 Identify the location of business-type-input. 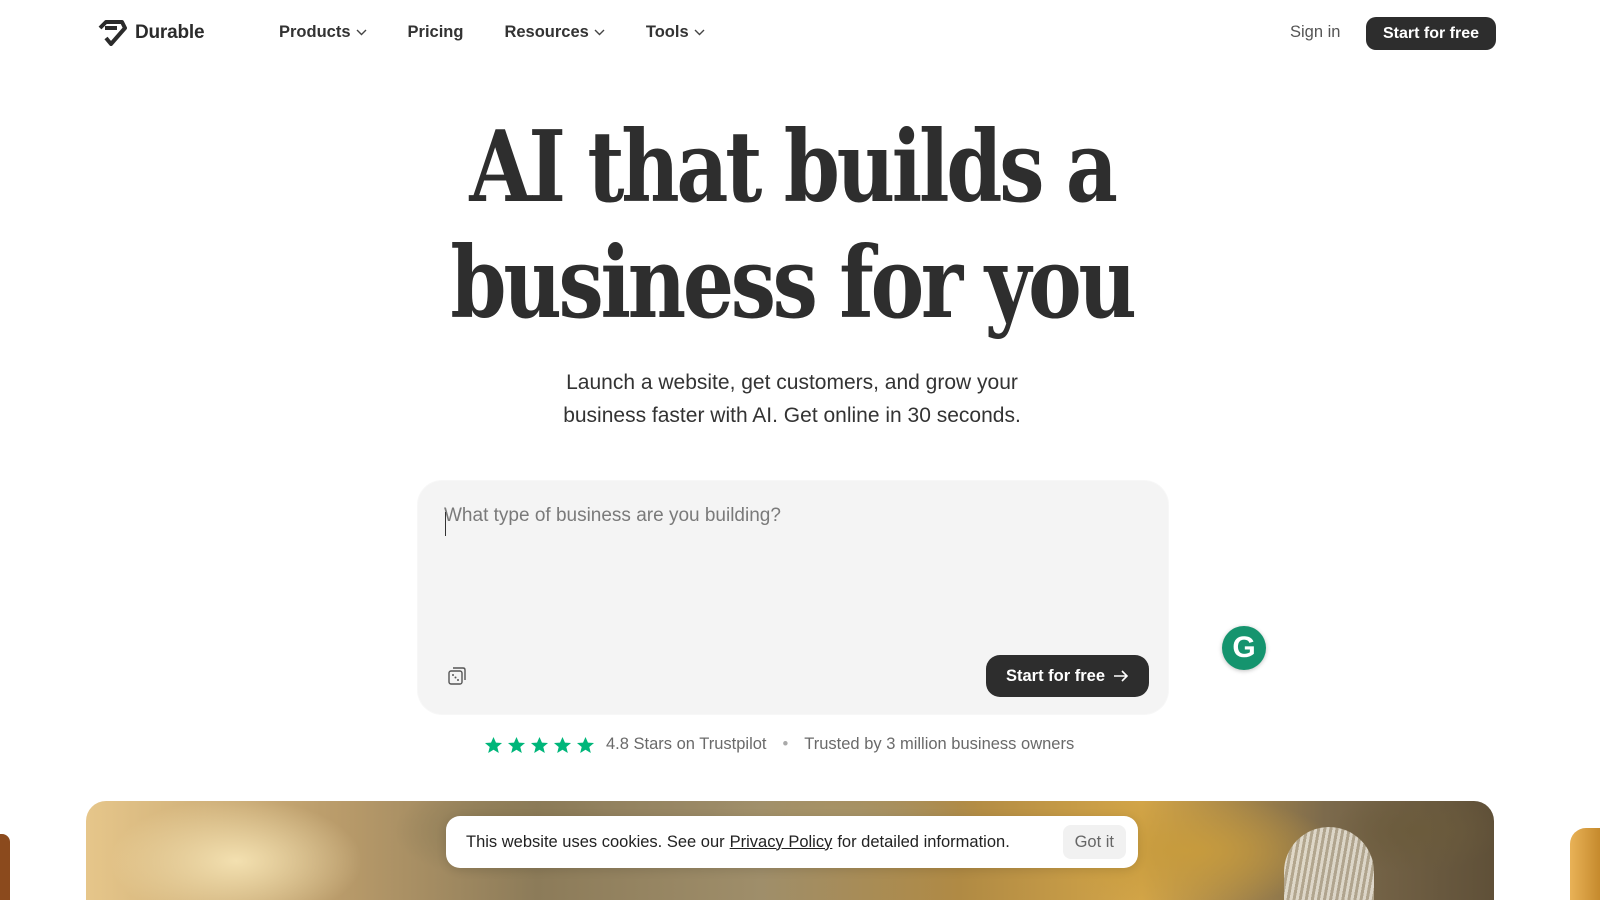
(784, 565).